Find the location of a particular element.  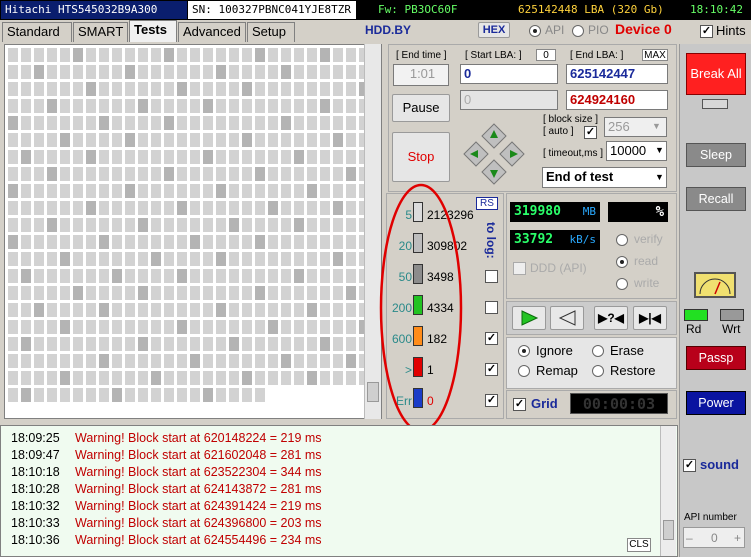

sound-checkbox: ✓ is located at coordinates (689, 465).